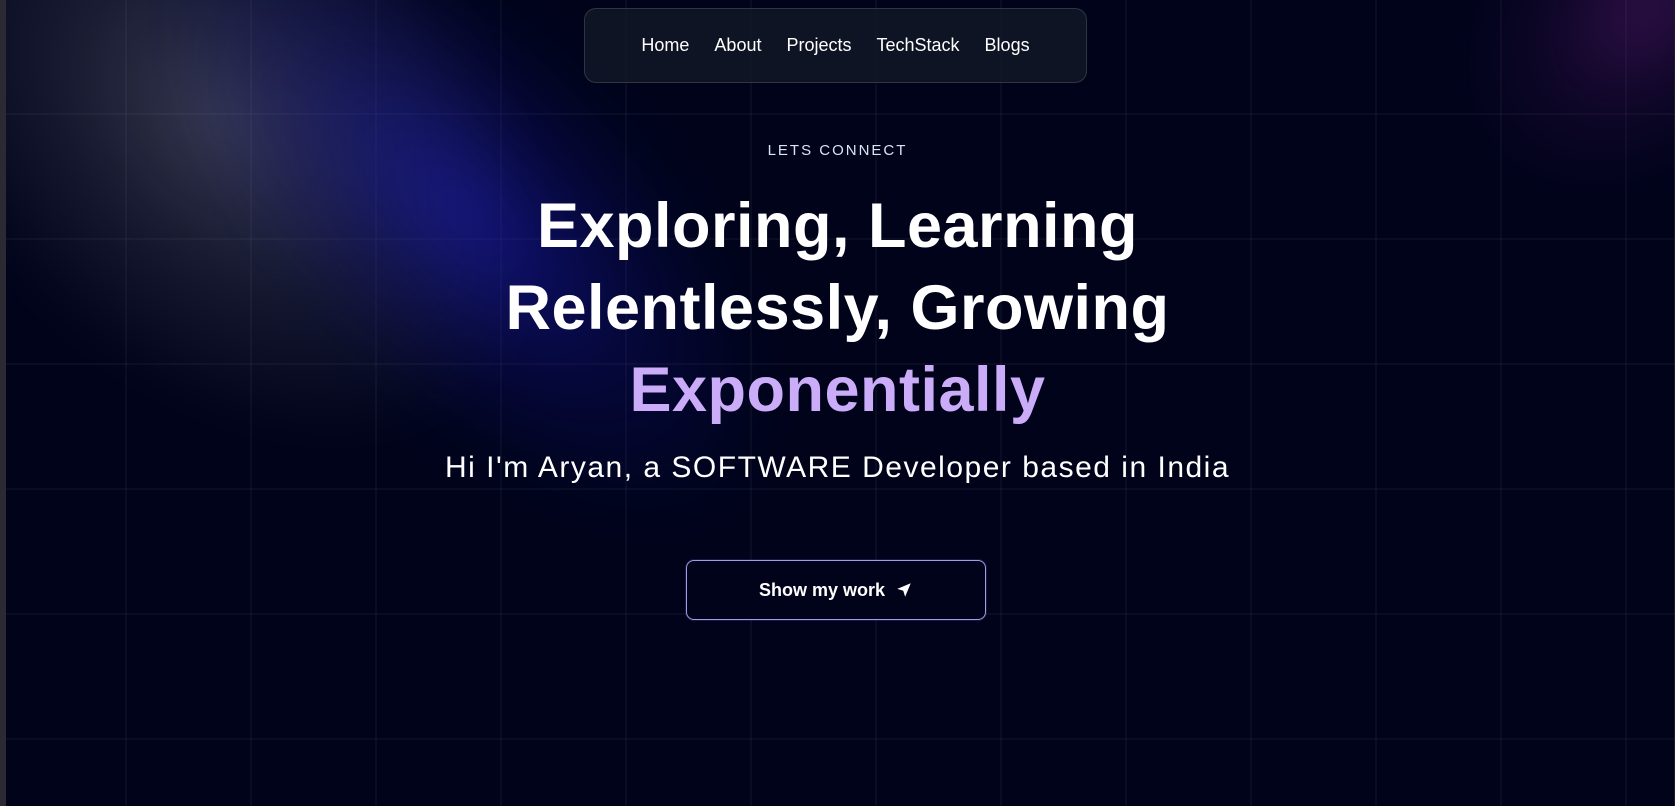  Describe the element at coordinates (665, 45) in the screenshot. I see `nav-link-home: Home` at that location.